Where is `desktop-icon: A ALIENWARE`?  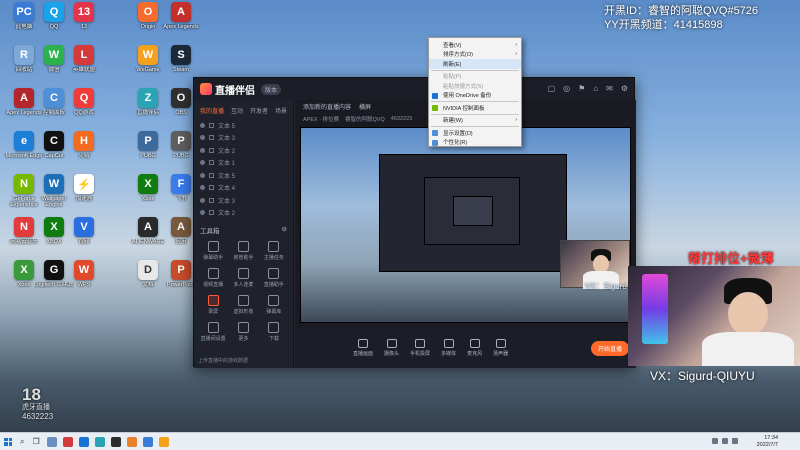
desktop-icon: A ALIENWARE is located at coordinates (148, 237).